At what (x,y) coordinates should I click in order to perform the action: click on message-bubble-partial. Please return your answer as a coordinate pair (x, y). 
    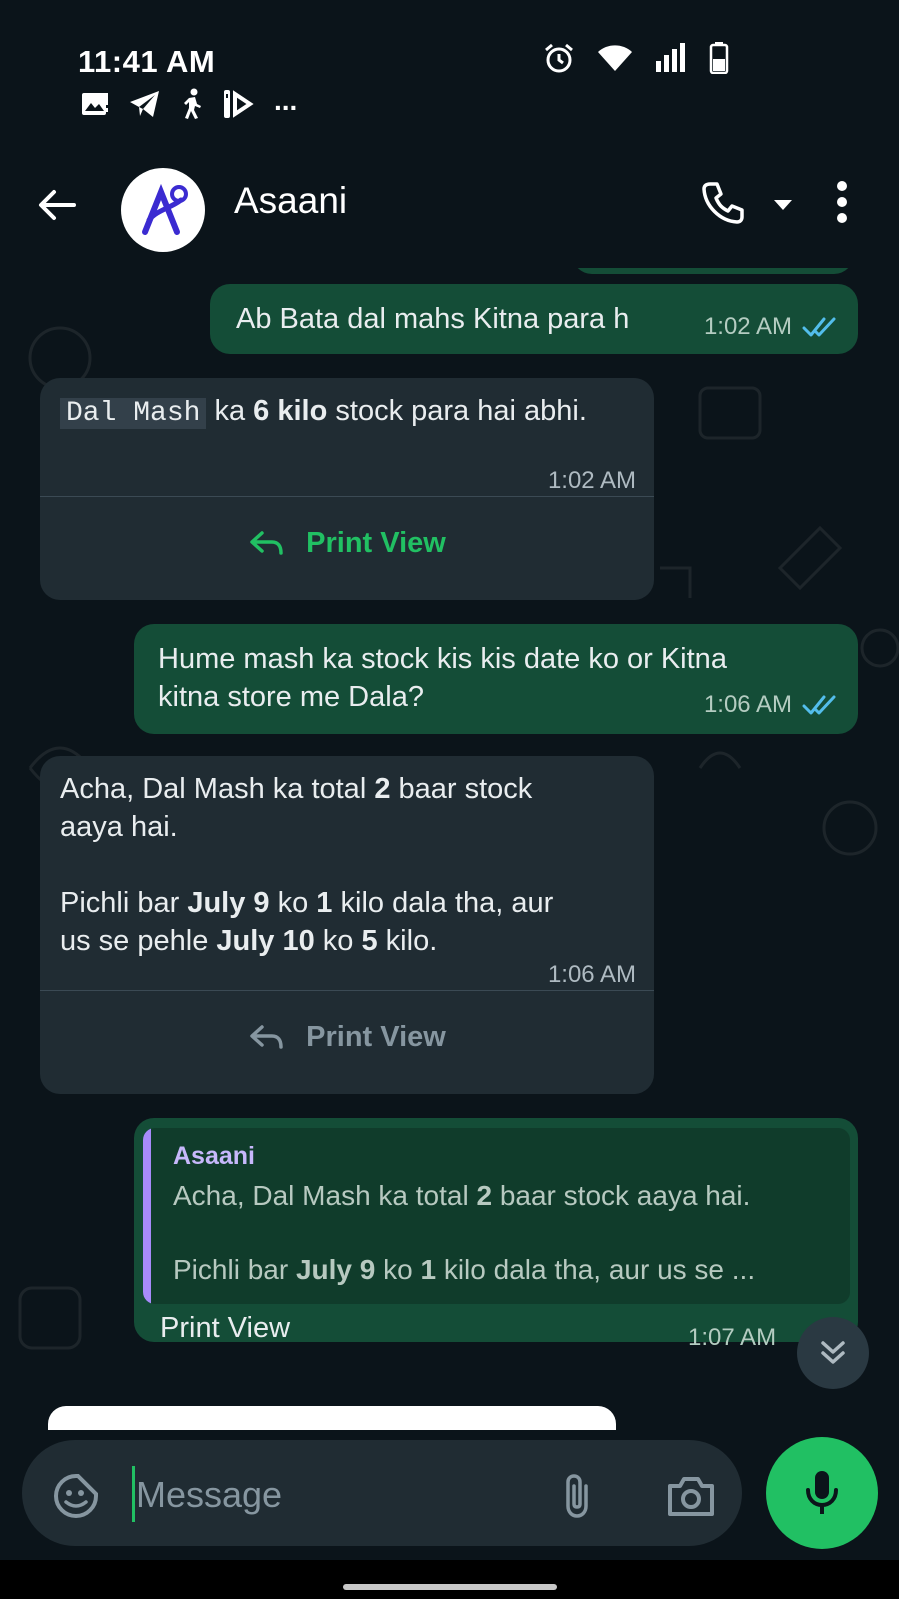
    Looking at the image, I should click on (713, 271).